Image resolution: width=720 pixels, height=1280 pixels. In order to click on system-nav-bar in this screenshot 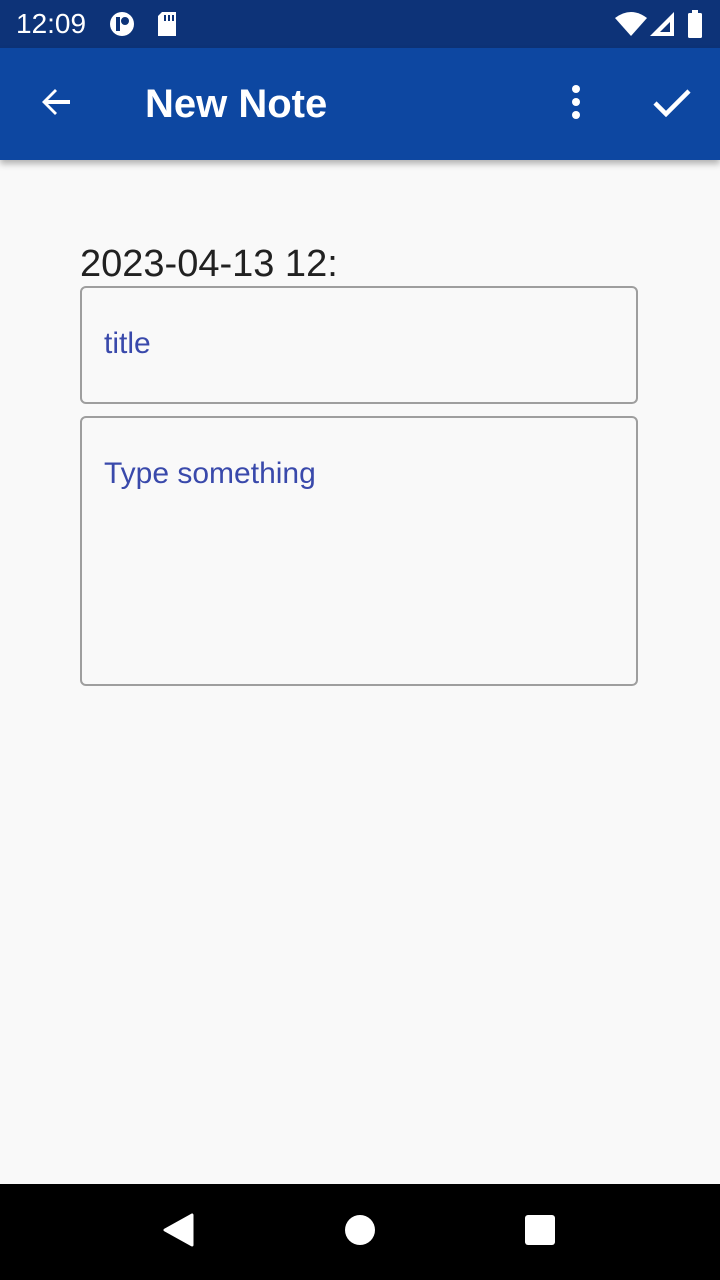, I will do `click(360, 1232)`.